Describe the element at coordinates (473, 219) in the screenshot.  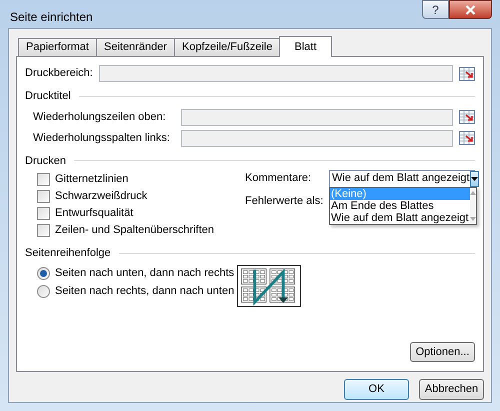
I see `scroll-down-icon` at that location.